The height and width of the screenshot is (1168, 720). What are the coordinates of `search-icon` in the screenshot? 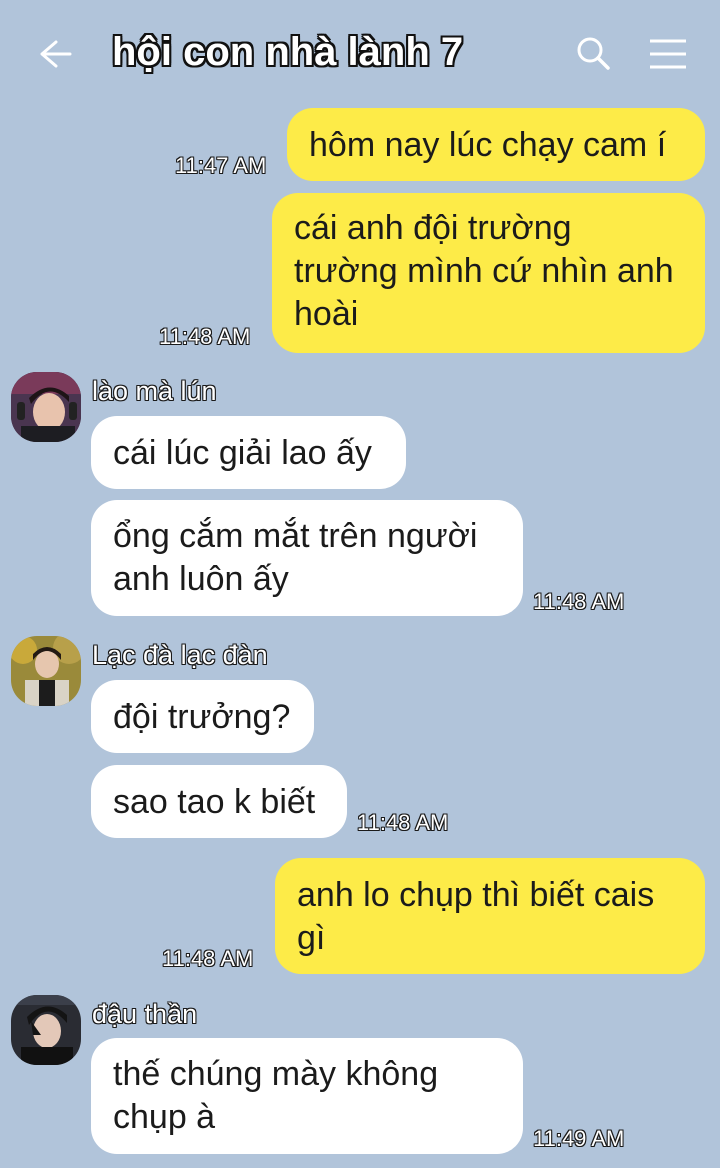 It's located at (593, 53).